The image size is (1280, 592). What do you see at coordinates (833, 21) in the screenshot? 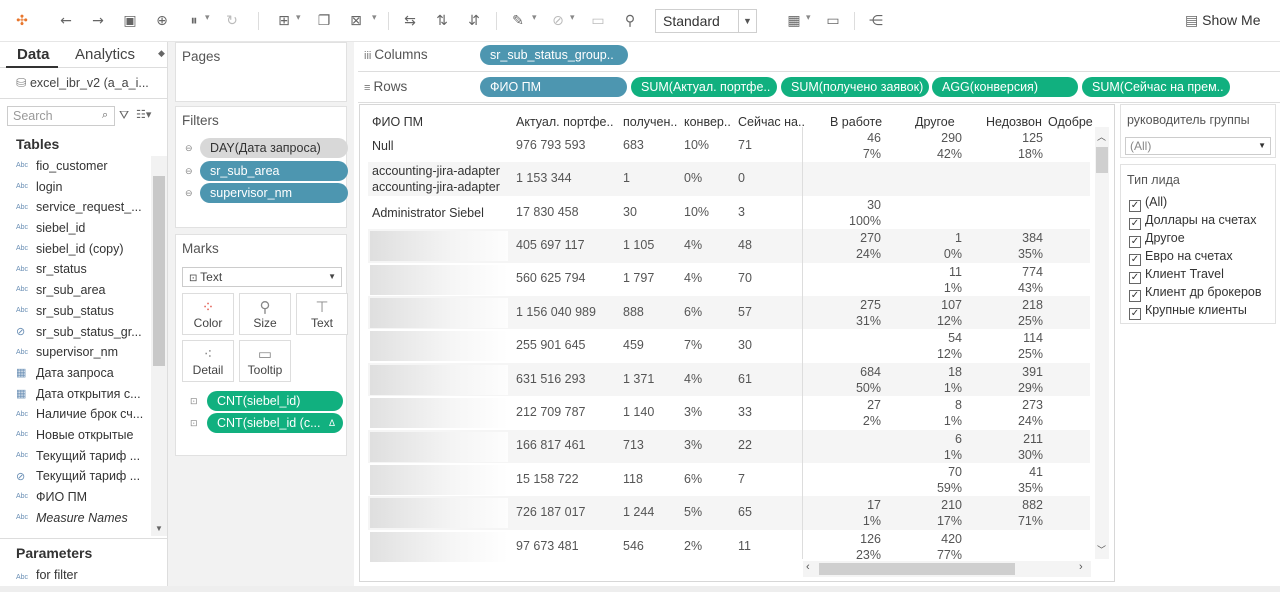
I see `presentation-icon: ▭` at bounding box center [833, 21].